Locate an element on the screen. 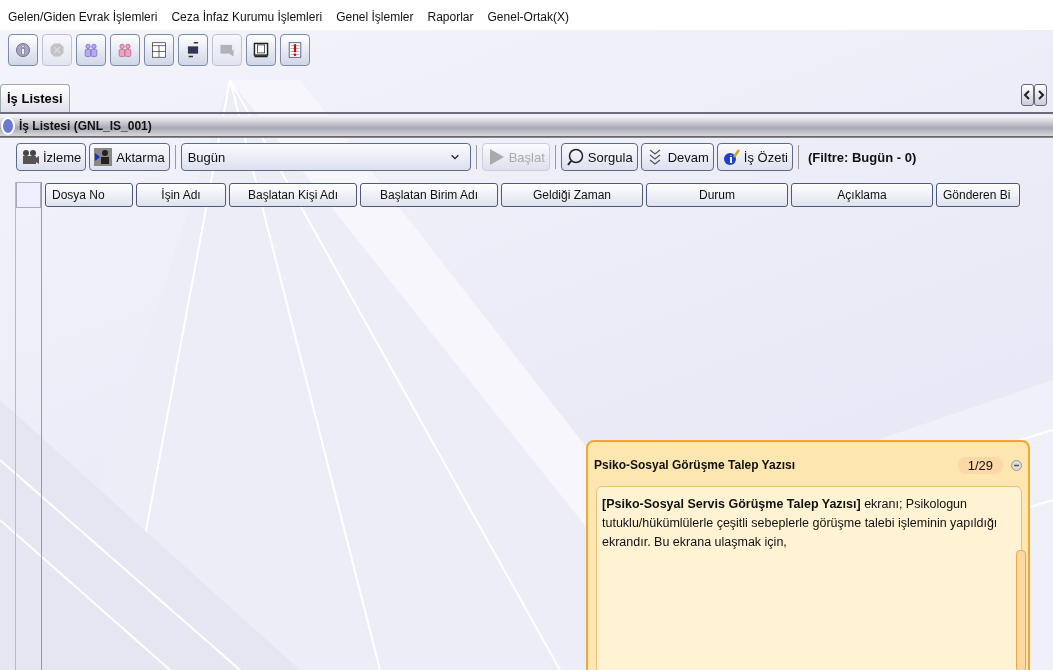 Image resolution: width=1053 pixels, height=670 pixels. menu-item: Ceza İnfaz Kurumu İşlemleri is located at coordinates (247, 17).